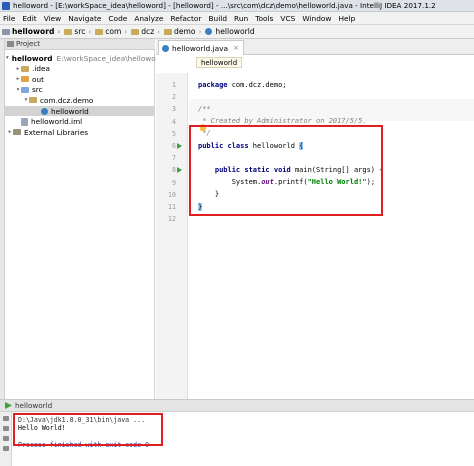 The image size is (474, 466). What do you see at coordinates (67, 100) in the screenshot?
I see `tree-item-label: com.dcz.demo` at bounding box center [67, 100].